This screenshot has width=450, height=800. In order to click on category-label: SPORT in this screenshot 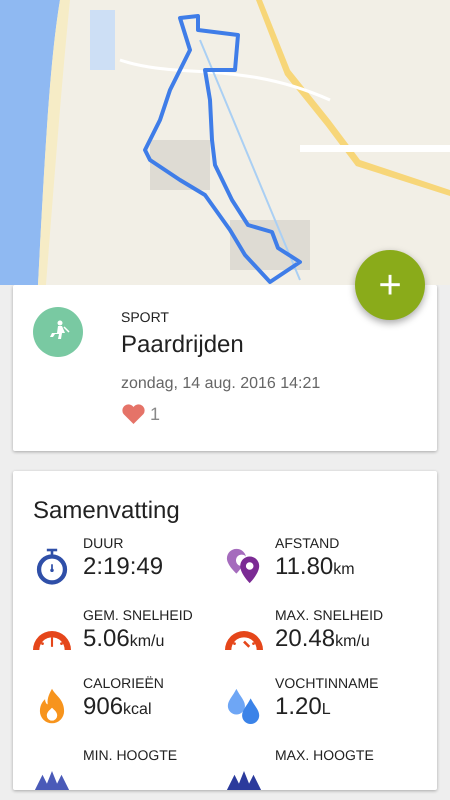, I will do `click(145, 317)`.